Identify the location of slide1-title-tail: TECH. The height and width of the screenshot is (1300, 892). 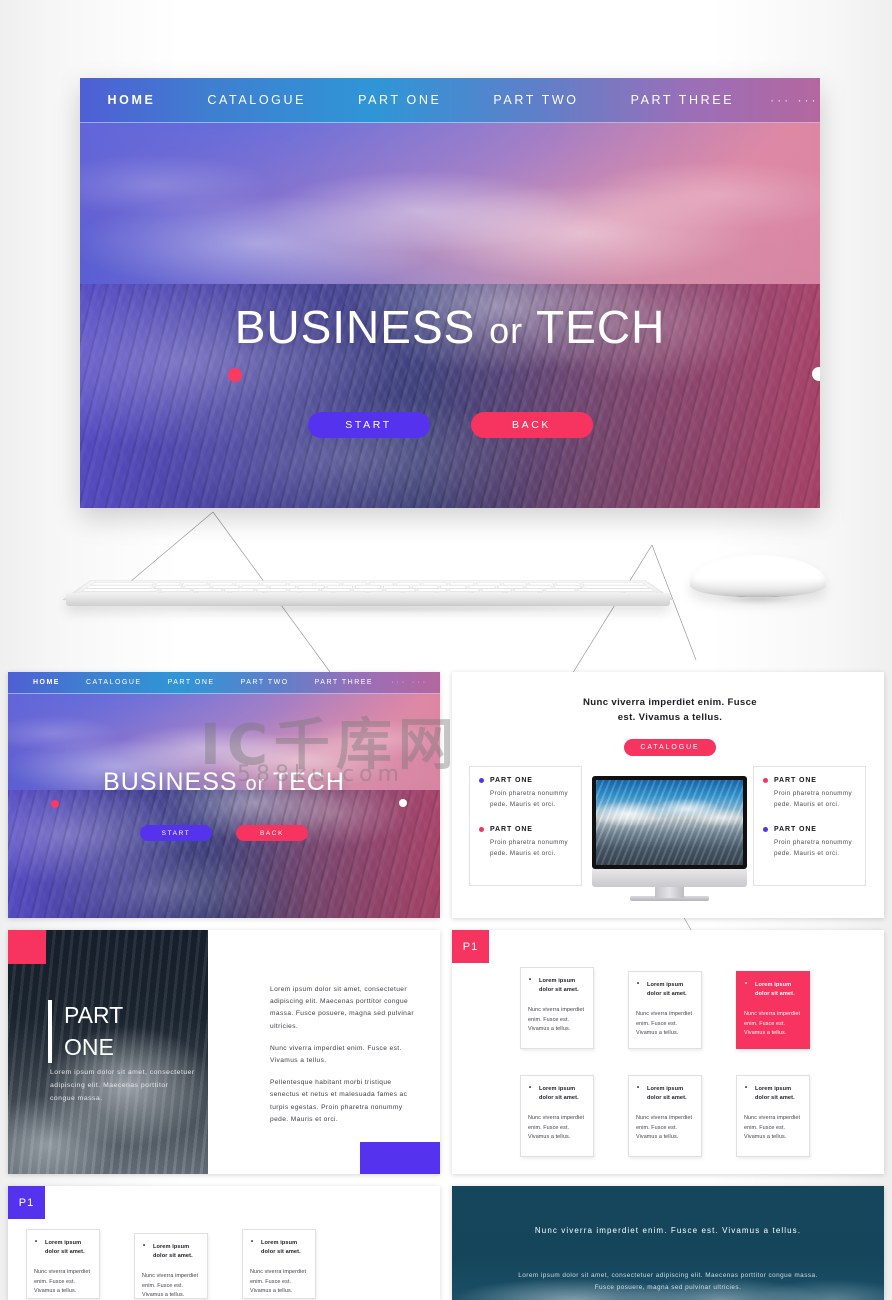
(308, 782).